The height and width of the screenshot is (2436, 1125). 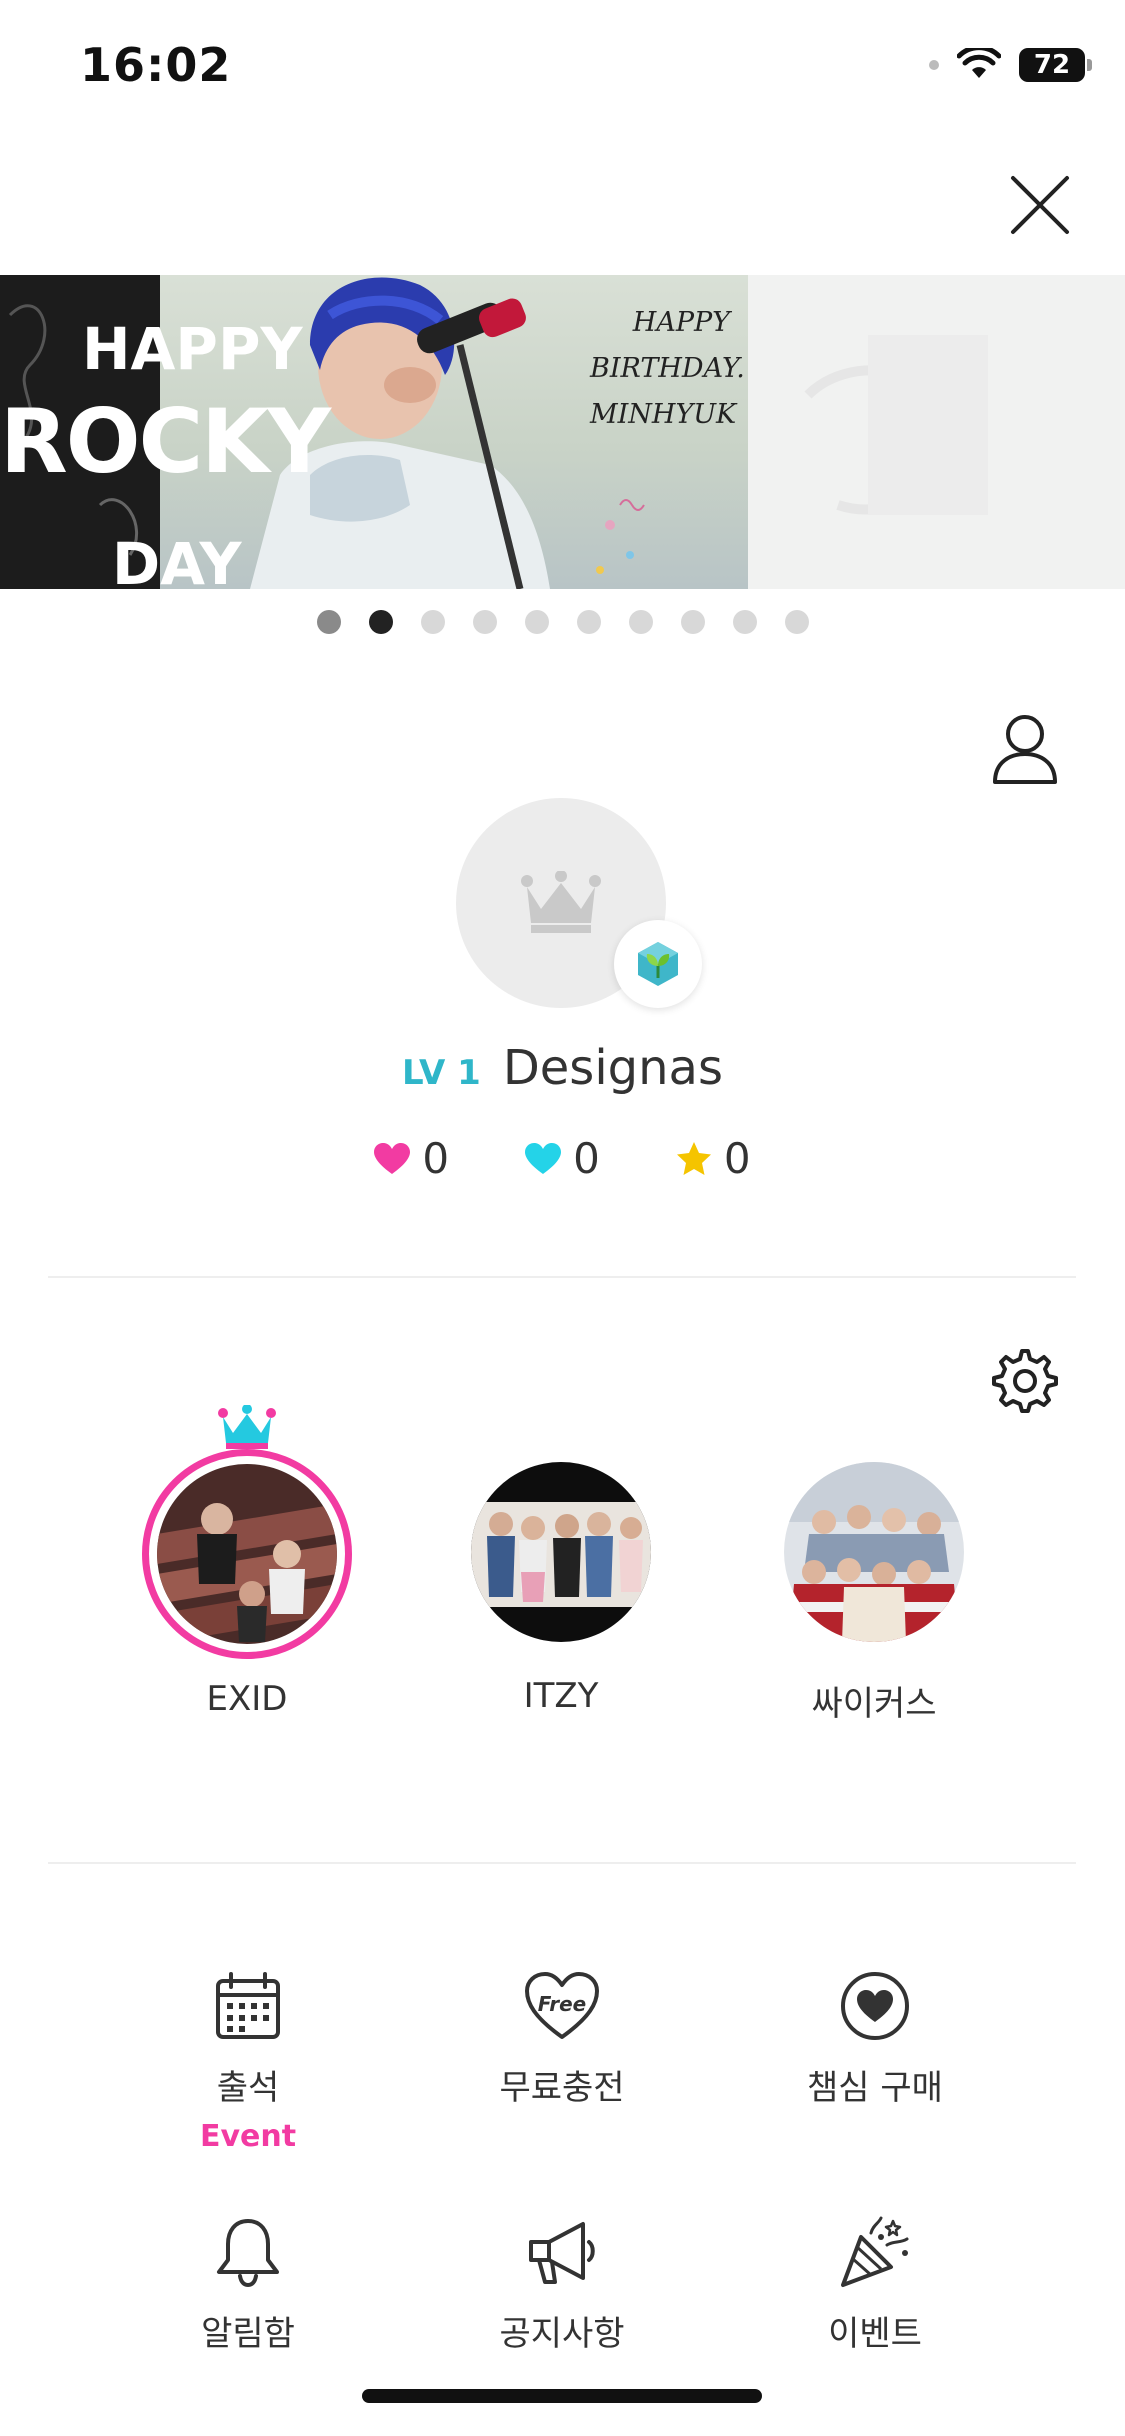 I want to click on artist-item-exid: EXID, so click(x=247, y=1557).